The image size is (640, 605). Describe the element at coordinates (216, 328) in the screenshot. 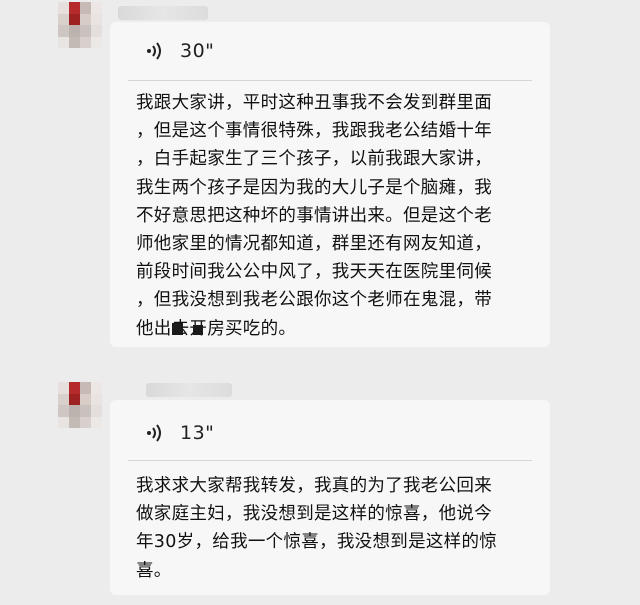

I see `text-line: 他出去开房买吃的。` at that location.